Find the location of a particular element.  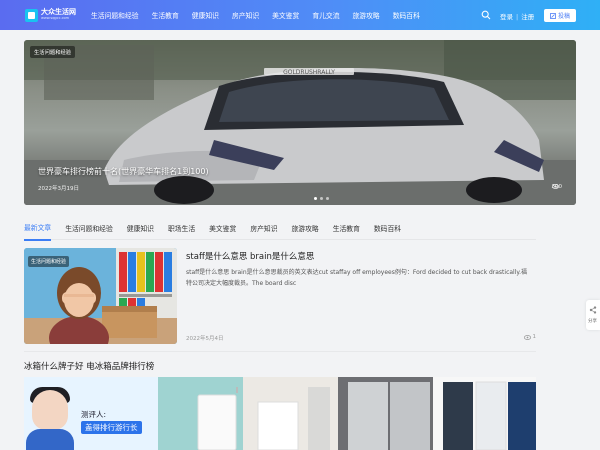

logo-url: www.sqgcc.com is located at coordinates (55, 18).